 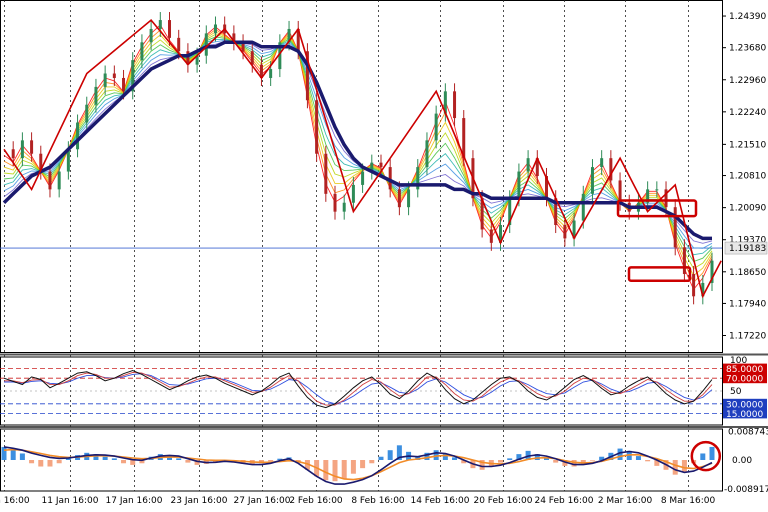 I want to click on x-tick-label: 27 Jan 16:00, so click(x=262, y=501).